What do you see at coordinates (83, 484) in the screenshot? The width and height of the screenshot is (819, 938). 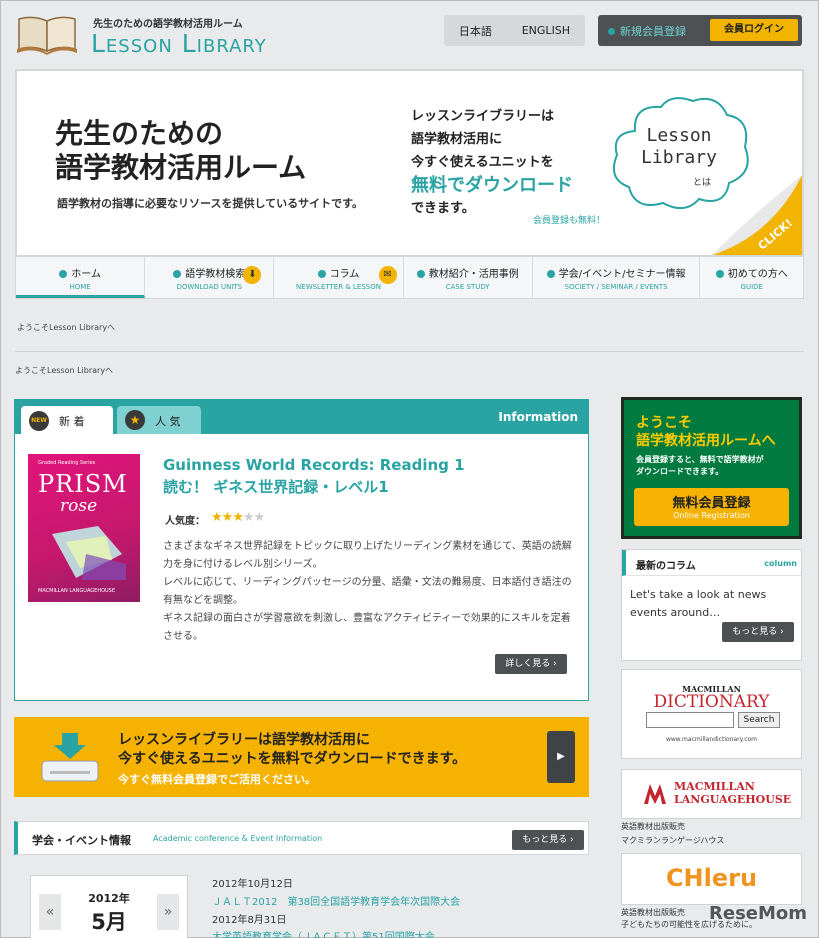 I see `book-title: PRISM` at bounding box center [83, 484].